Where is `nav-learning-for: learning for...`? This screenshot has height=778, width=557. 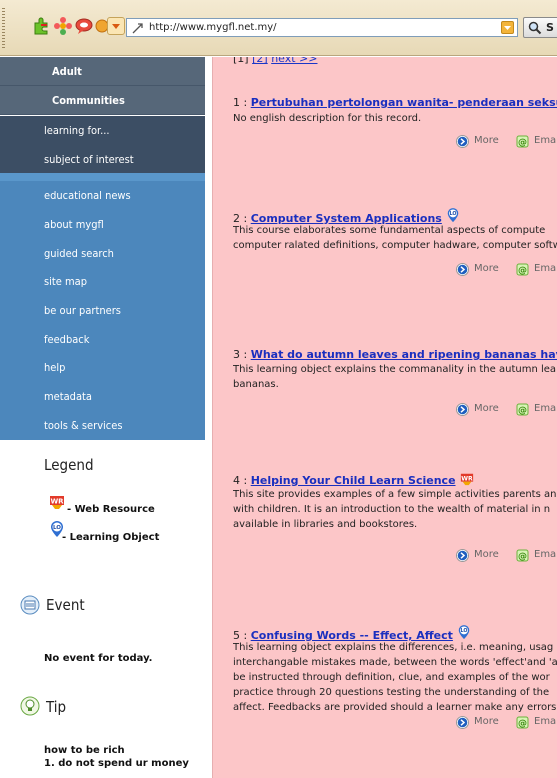 nav-learning-for: learning for... is located at coordinates (102, 130).